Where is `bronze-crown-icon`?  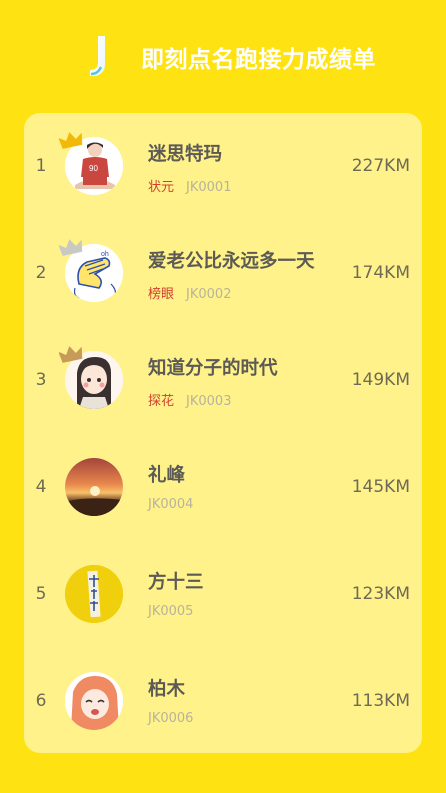
bronze-crown-icon is located at coordinates (71, 354).